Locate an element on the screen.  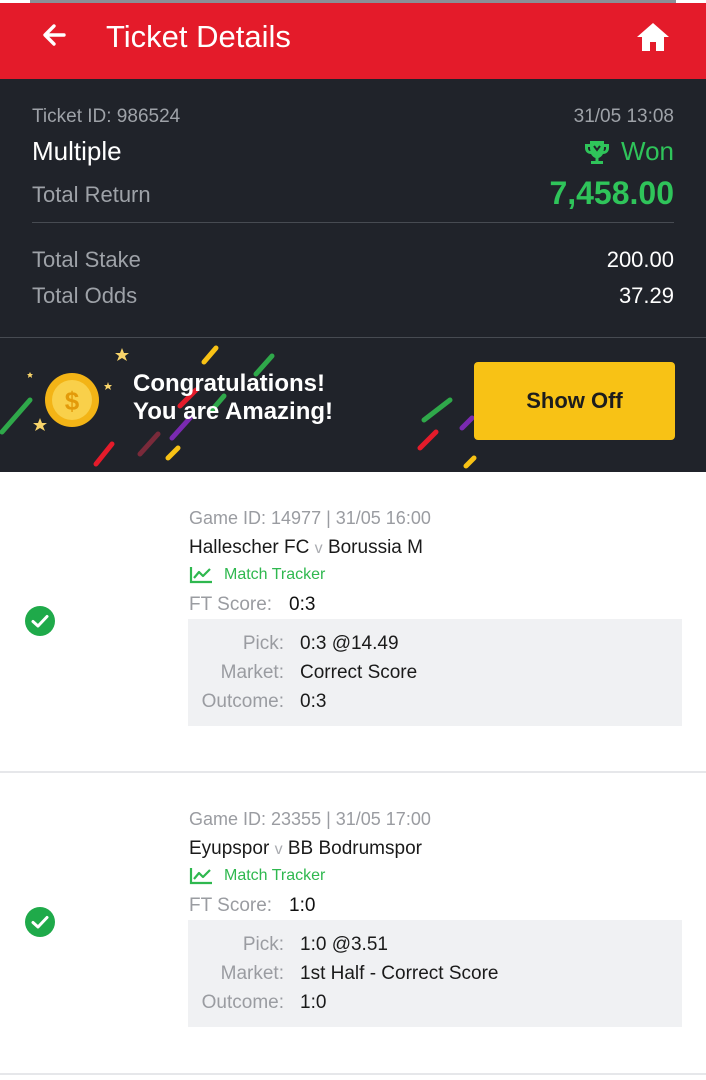
bet-type: Multiple is located at coordinates (77, 151).